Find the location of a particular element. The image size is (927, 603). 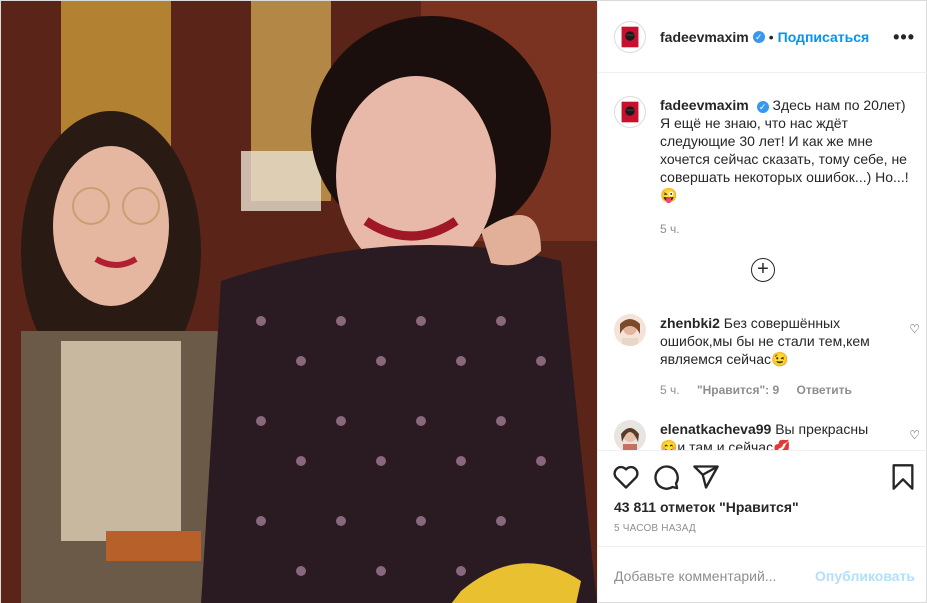

comment-reply-button: Ответить is located at coordinates (823, 390).